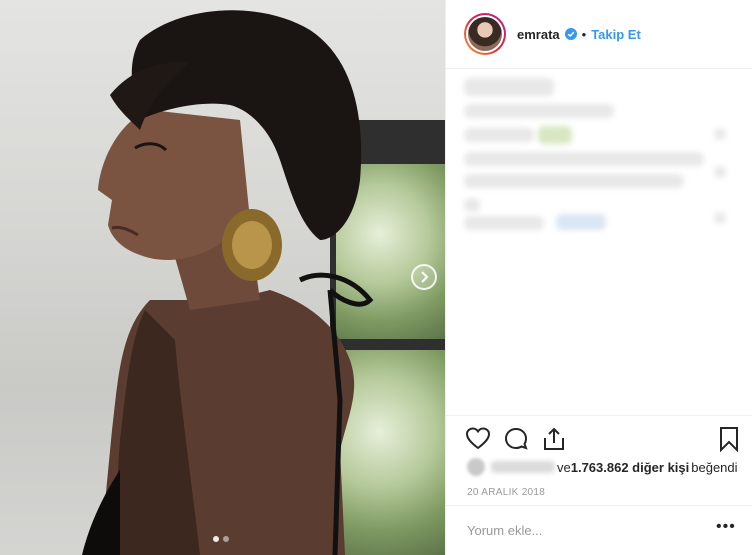  Describe the element at coordinates (538, 34) in the screenshot. I see `username-link: emrata` at that location.